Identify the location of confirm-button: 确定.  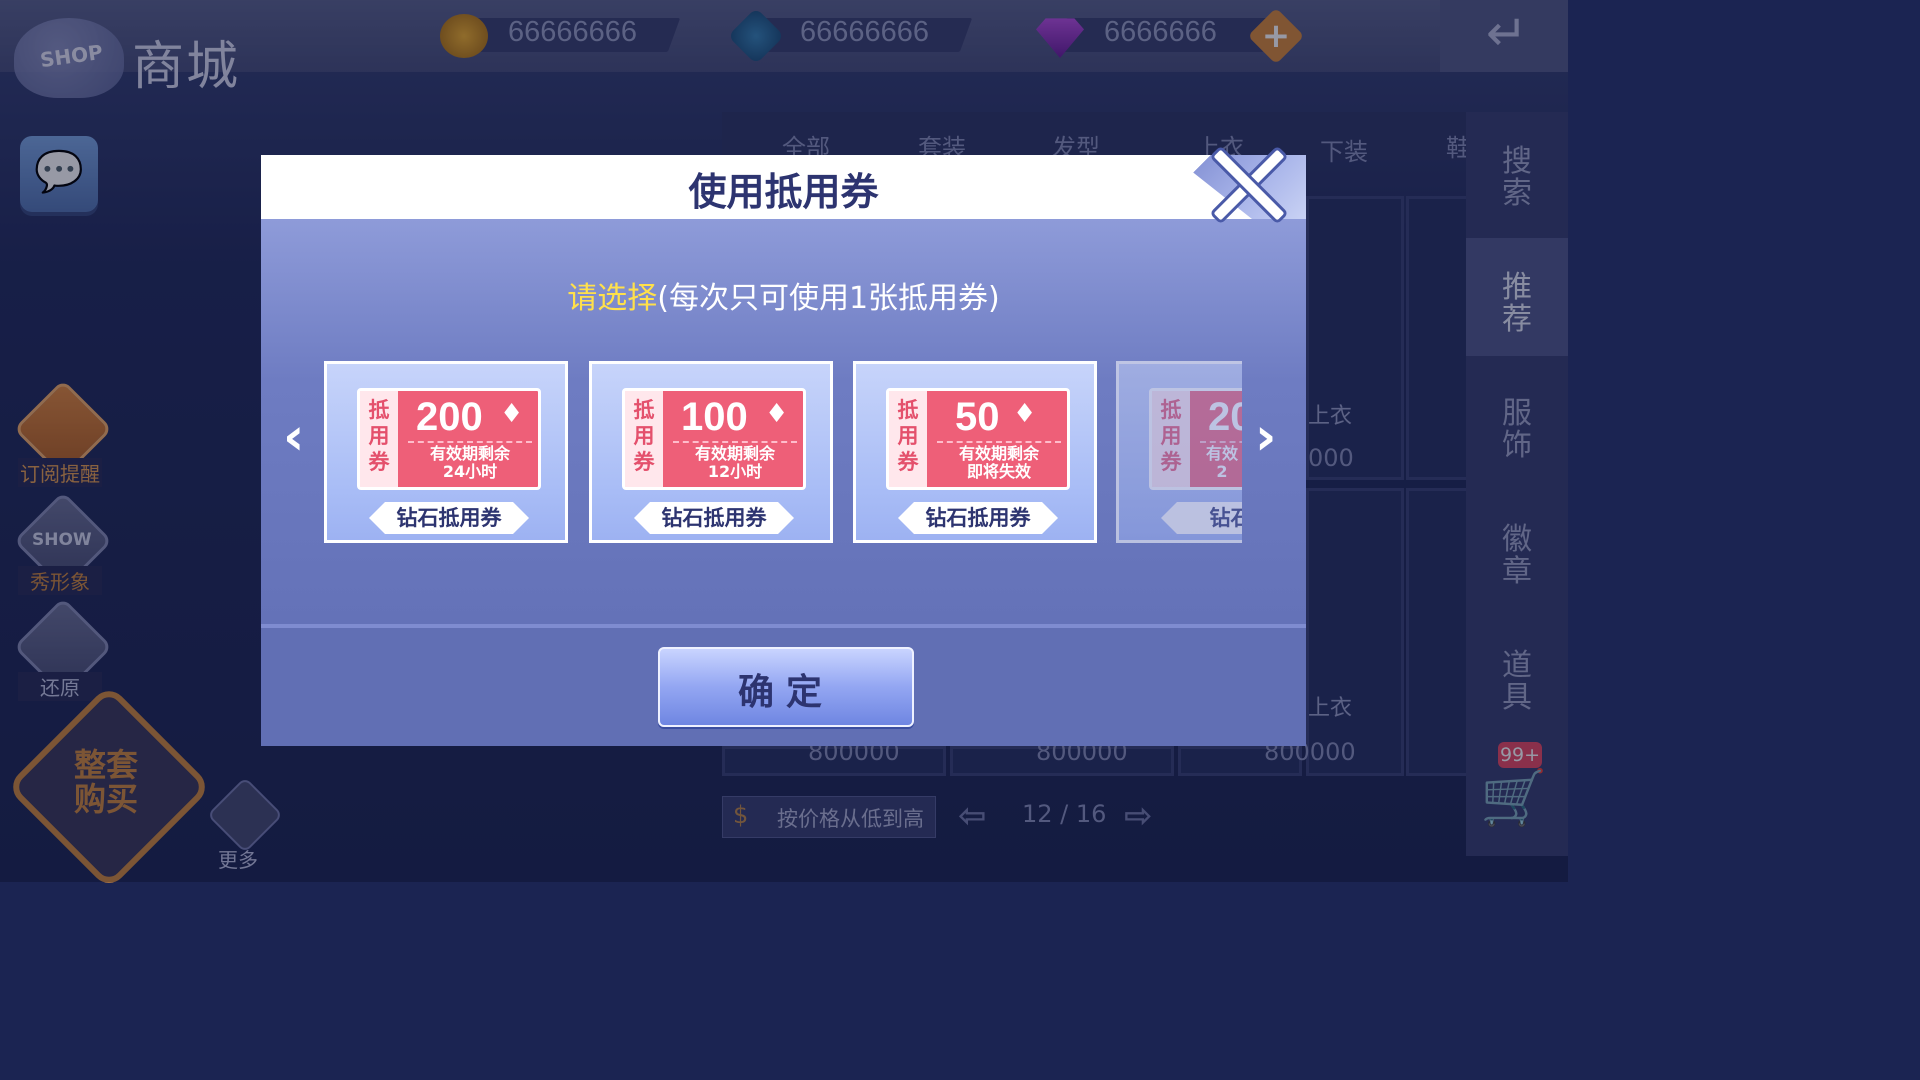
(786, 687).